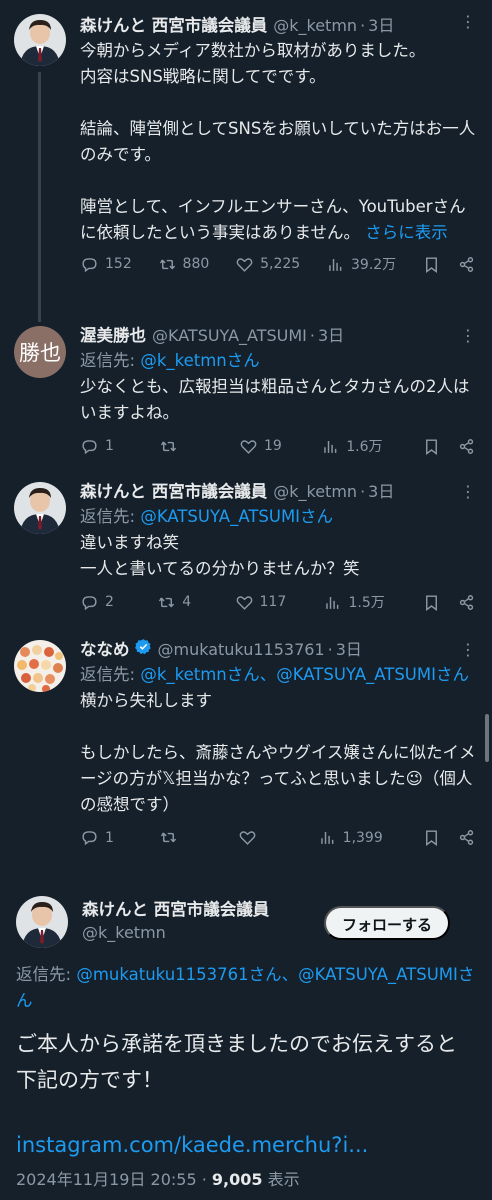  What do you see at coordinates (100, 602) in the screenshot?
I see `reply-button: 2` at bounding box center [100, 602].